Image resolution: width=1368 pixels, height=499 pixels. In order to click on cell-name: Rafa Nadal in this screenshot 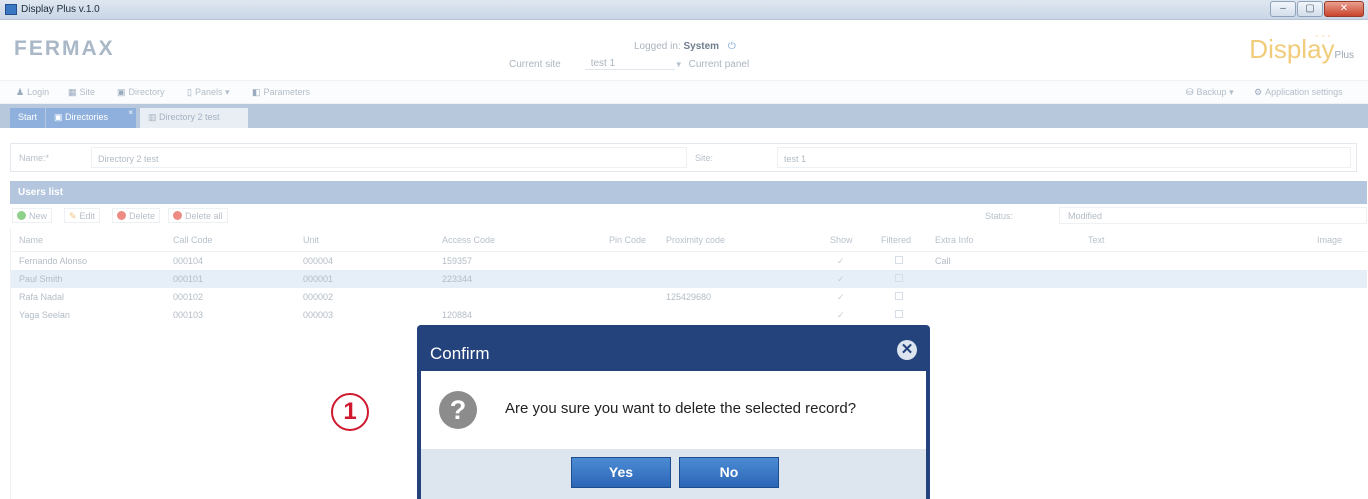, I will do `click(42, 297)`.